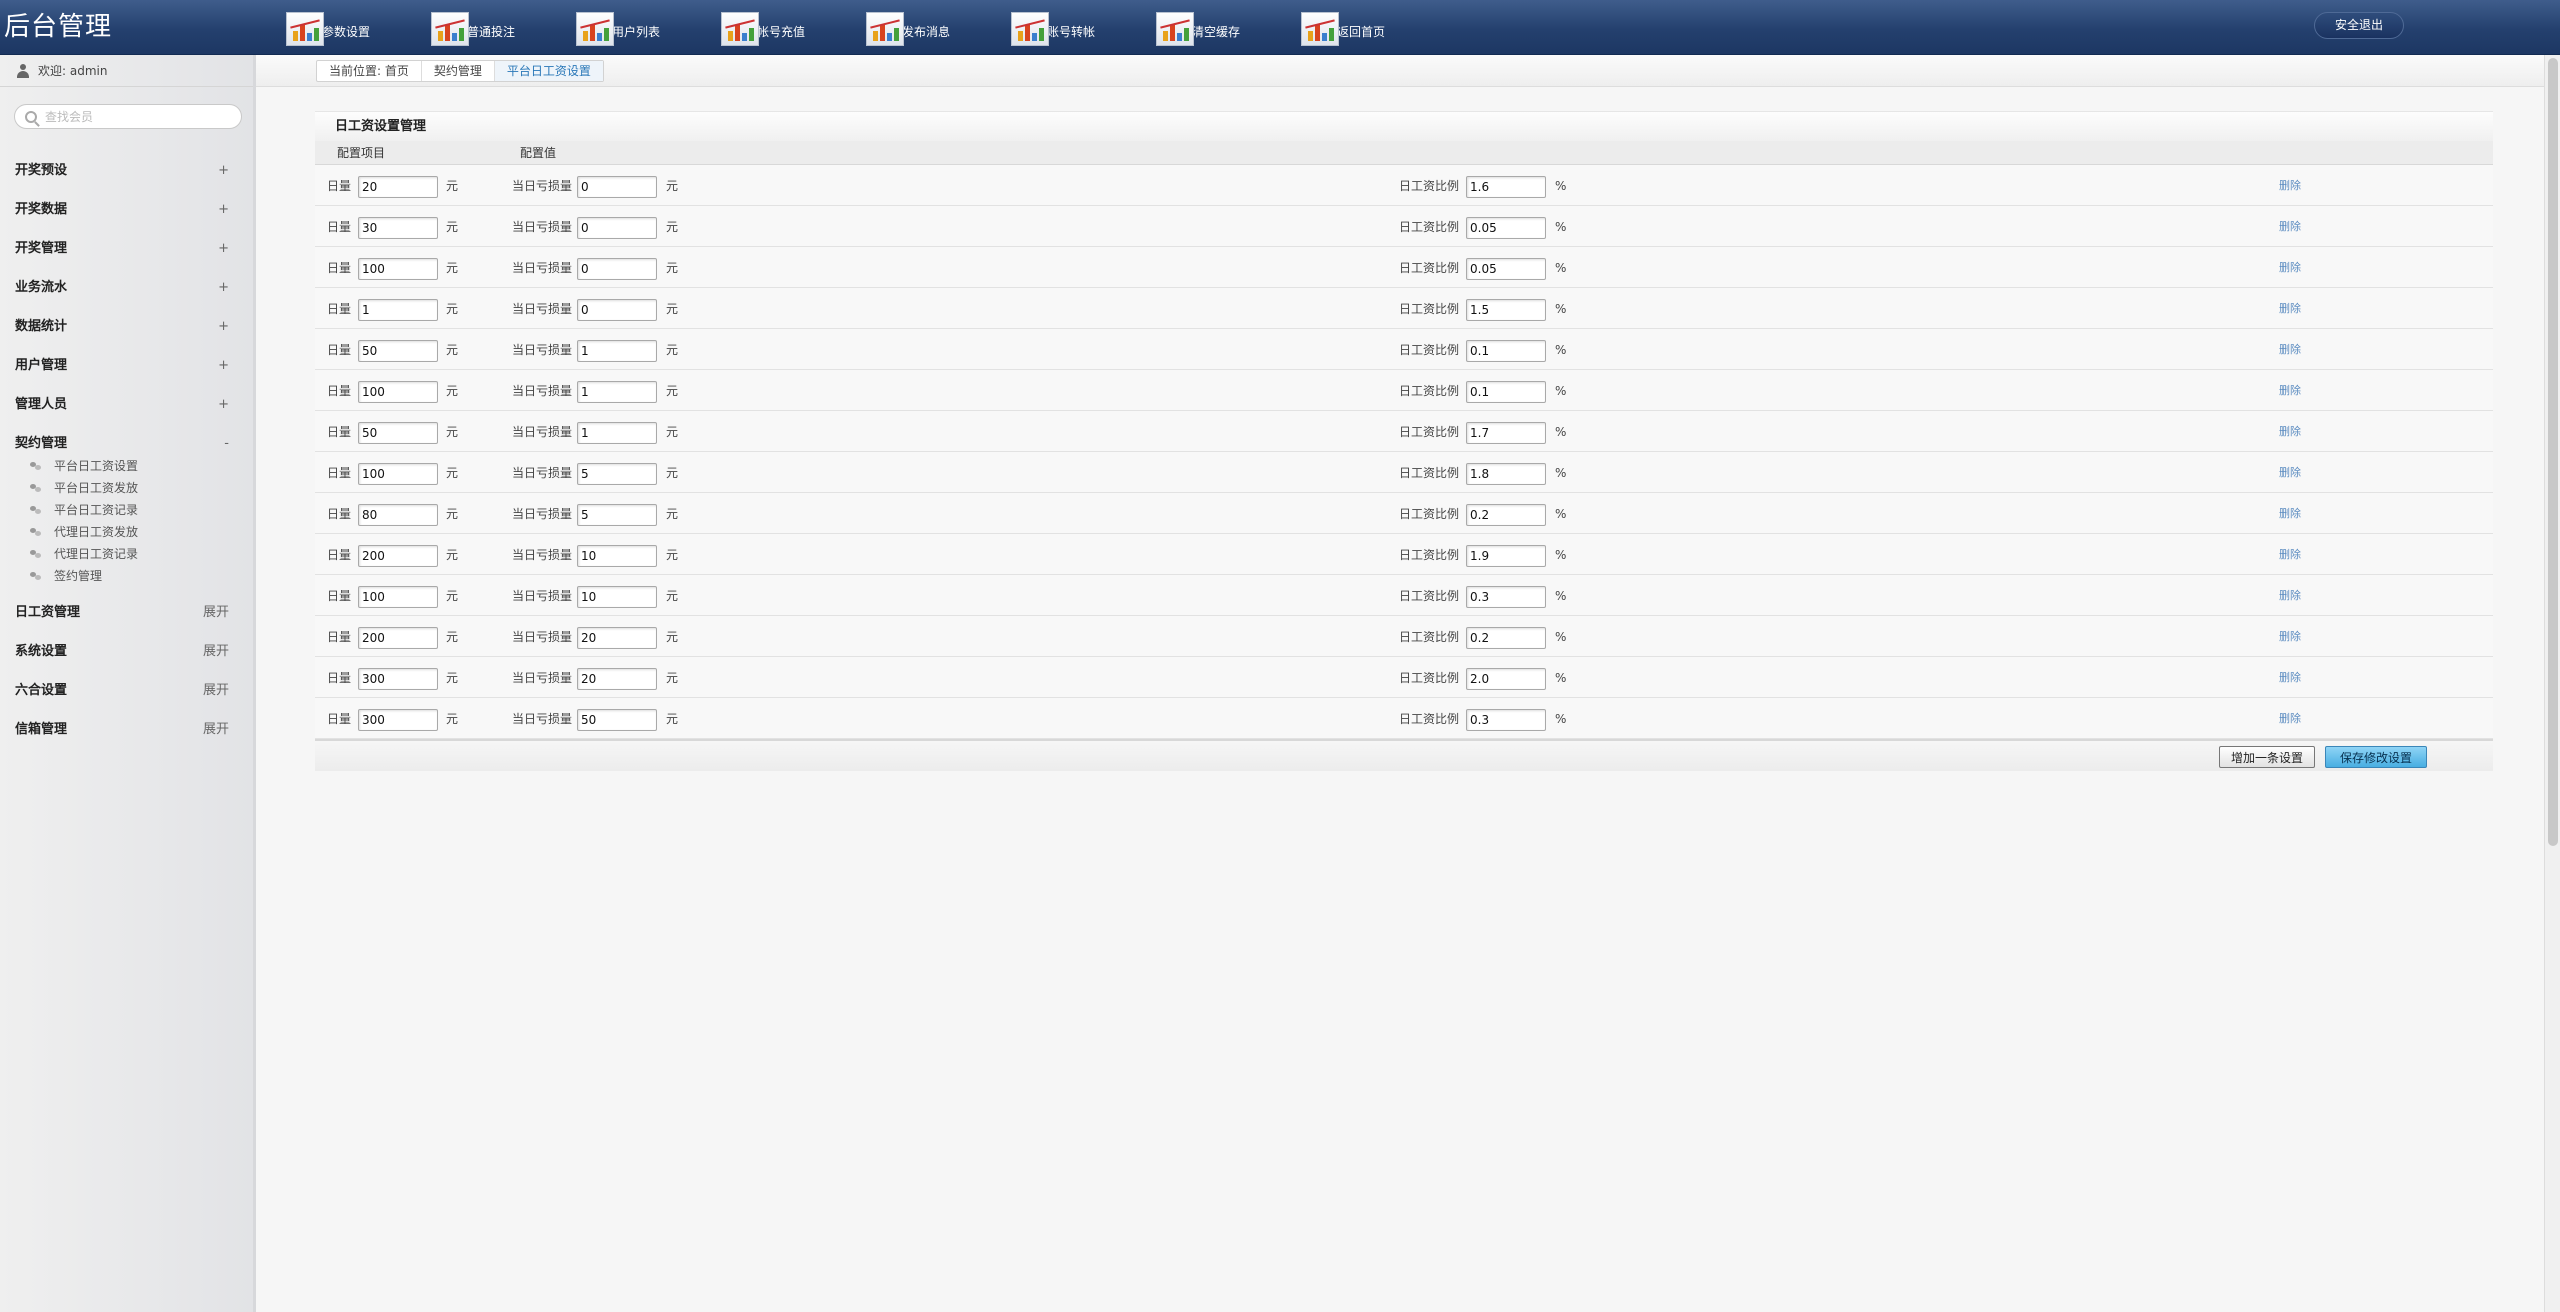  What do you see at coordinates (140, 116) in the screenshot?
I see `member-search-input` at bounding box center [140, 116].